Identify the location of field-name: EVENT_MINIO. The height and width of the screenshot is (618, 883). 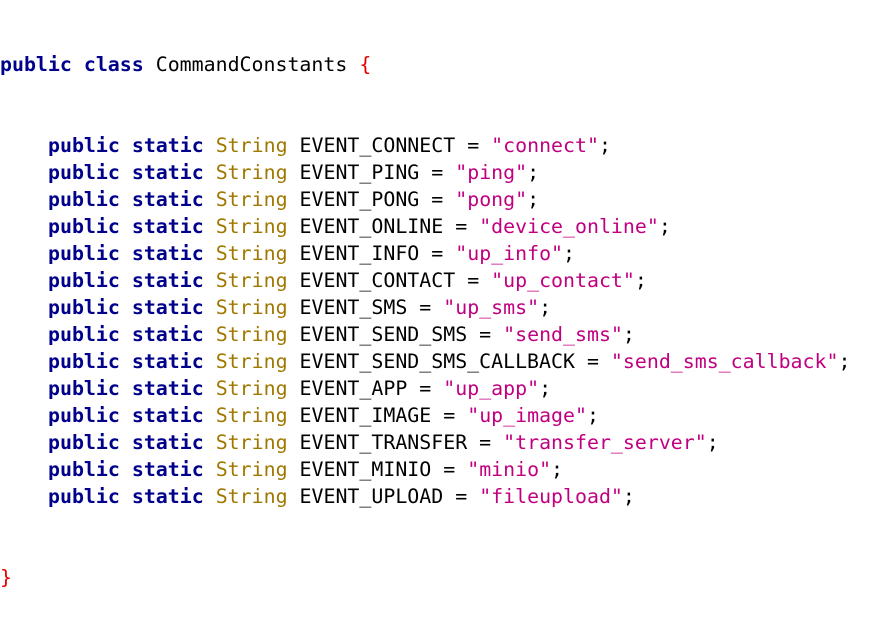
(365, 469).